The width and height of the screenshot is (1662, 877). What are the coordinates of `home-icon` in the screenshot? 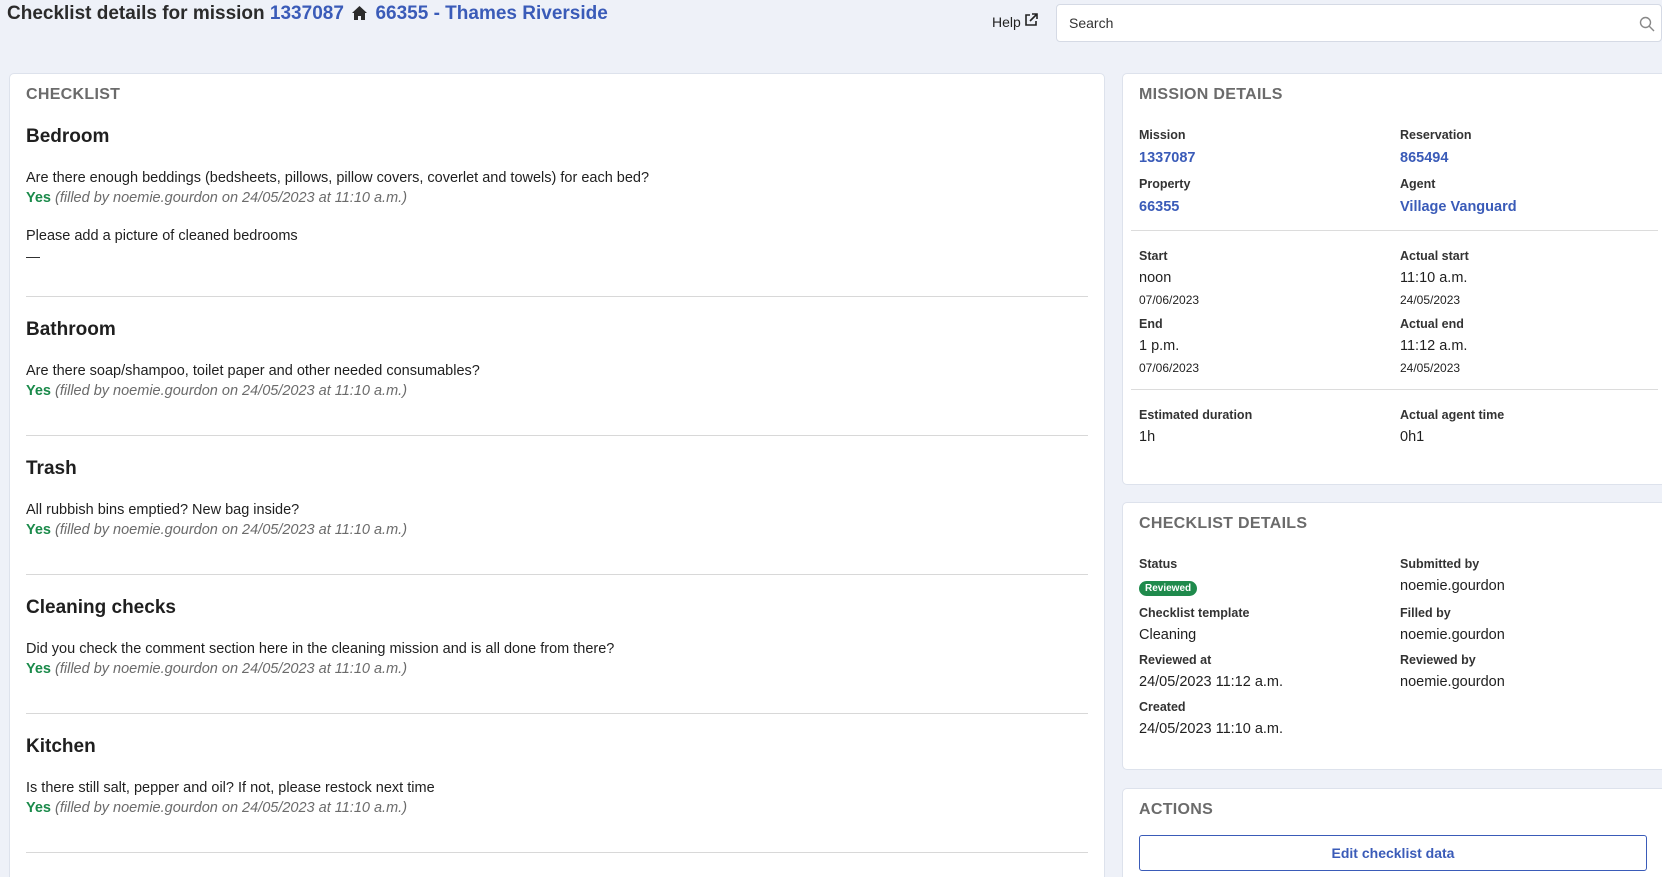 It's located at (359, 16).